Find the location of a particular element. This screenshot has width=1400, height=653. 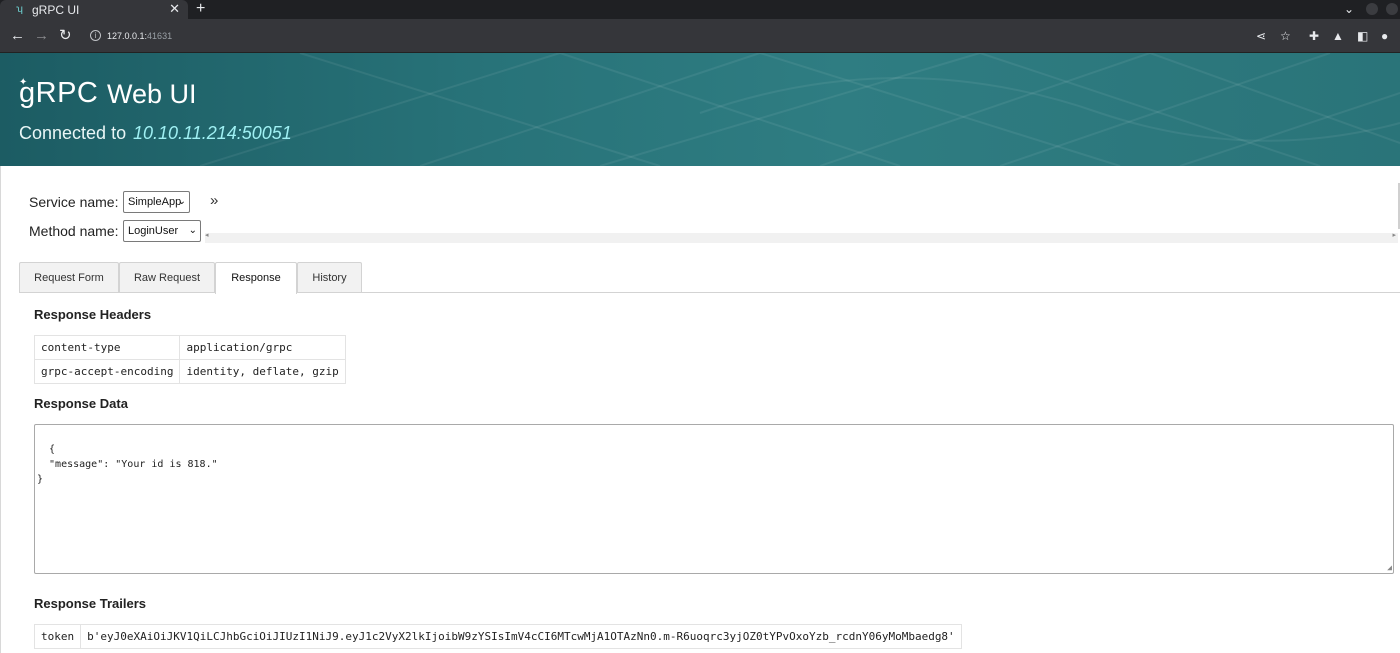

expand-double-chevron-icon: » is located at coordinates (214, 200).